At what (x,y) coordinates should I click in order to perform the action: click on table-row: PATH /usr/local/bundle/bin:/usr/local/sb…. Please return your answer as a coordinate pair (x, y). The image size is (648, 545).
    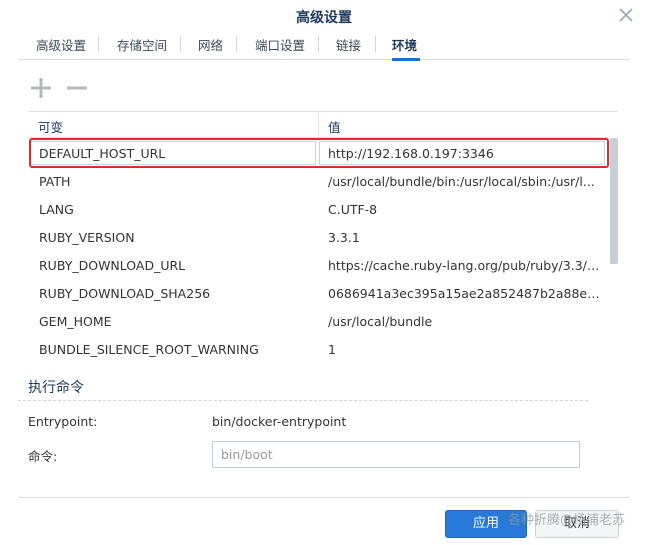
    Looking at the image, I should click on (318, 181).